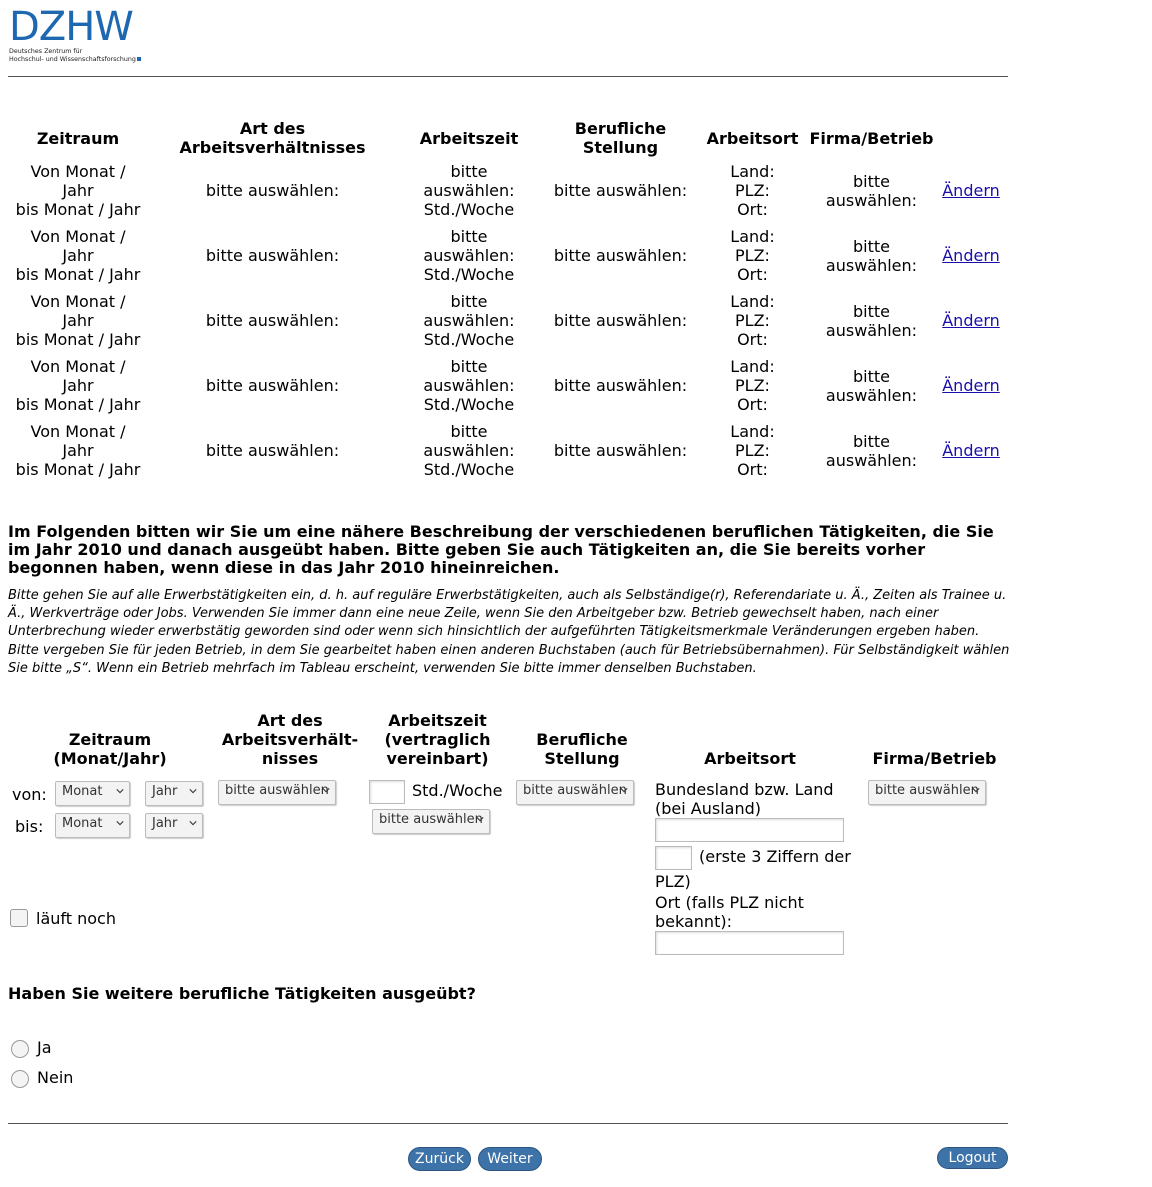  Describe the element at coordinates (508, 1123) in the screenshot. I see `bottom-divider` at that location.